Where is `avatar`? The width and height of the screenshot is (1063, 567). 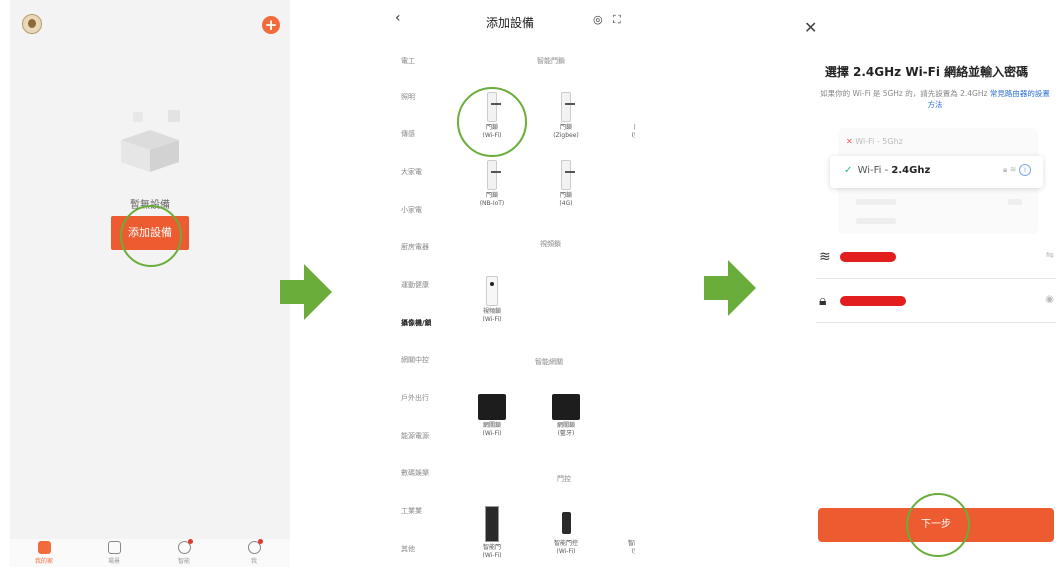
avatar is located at coordinates (32, 24).